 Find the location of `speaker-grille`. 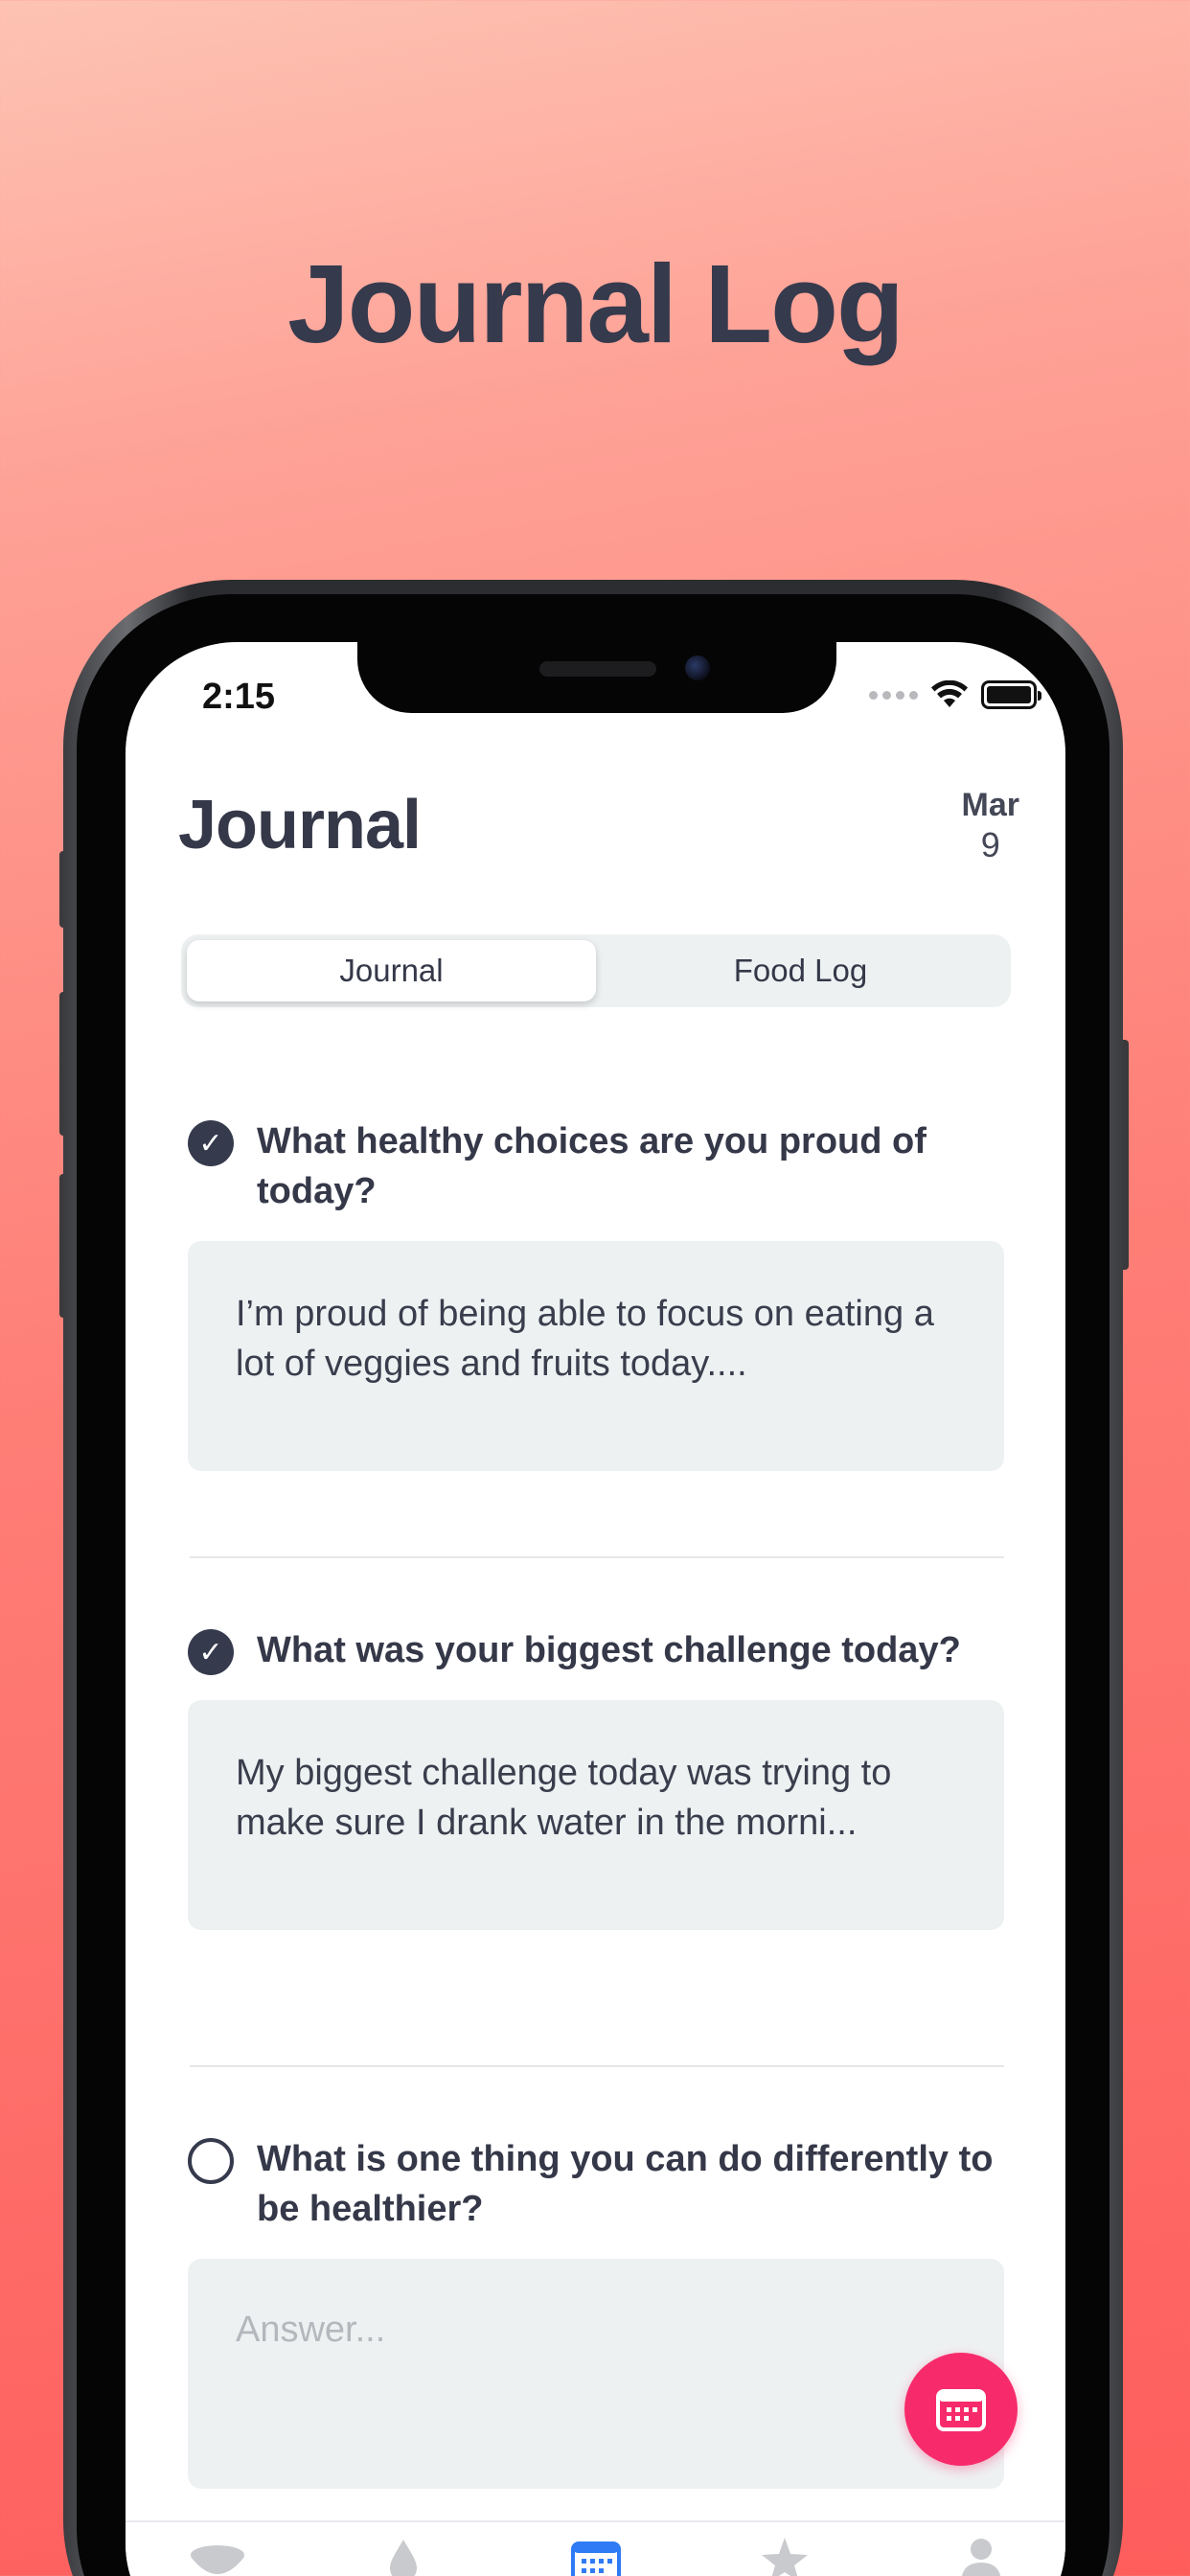

speaker-grille is located at coordinates (598, 669).